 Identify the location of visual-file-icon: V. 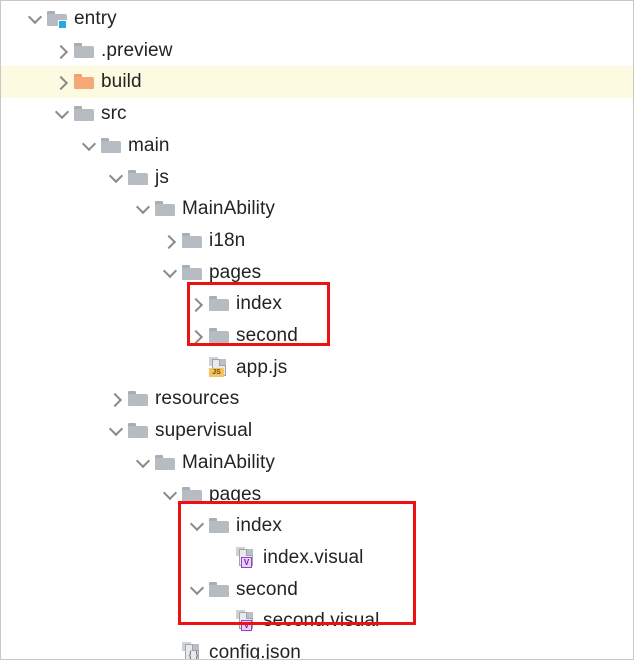
(247, 621).